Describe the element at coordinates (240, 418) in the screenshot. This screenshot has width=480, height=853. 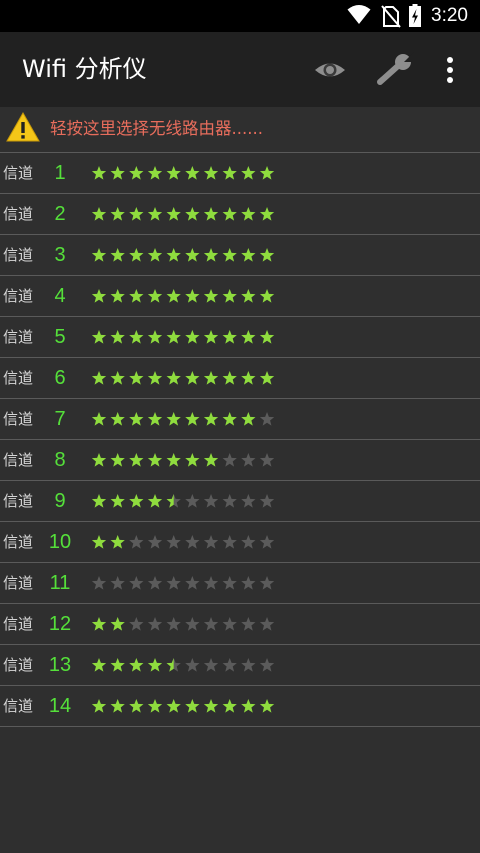
I see `channel-row: 信道 7` at that location.